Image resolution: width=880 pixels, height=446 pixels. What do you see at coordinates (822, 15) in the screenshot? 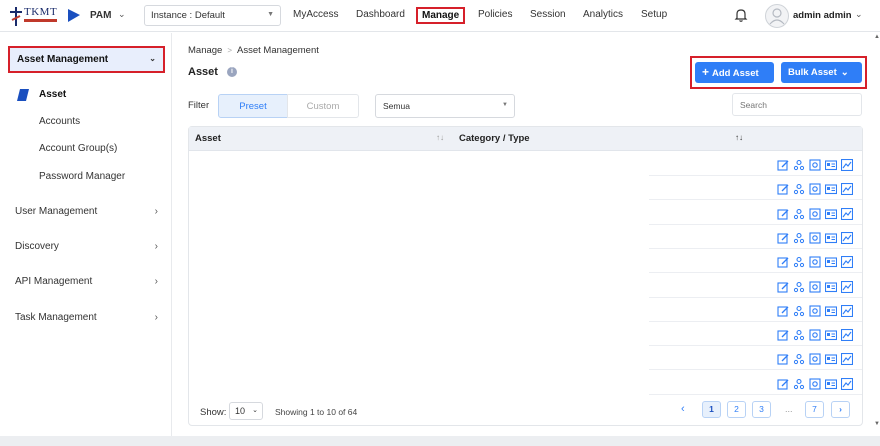
I see `username: admin admin` at bounding box center [822, 15].